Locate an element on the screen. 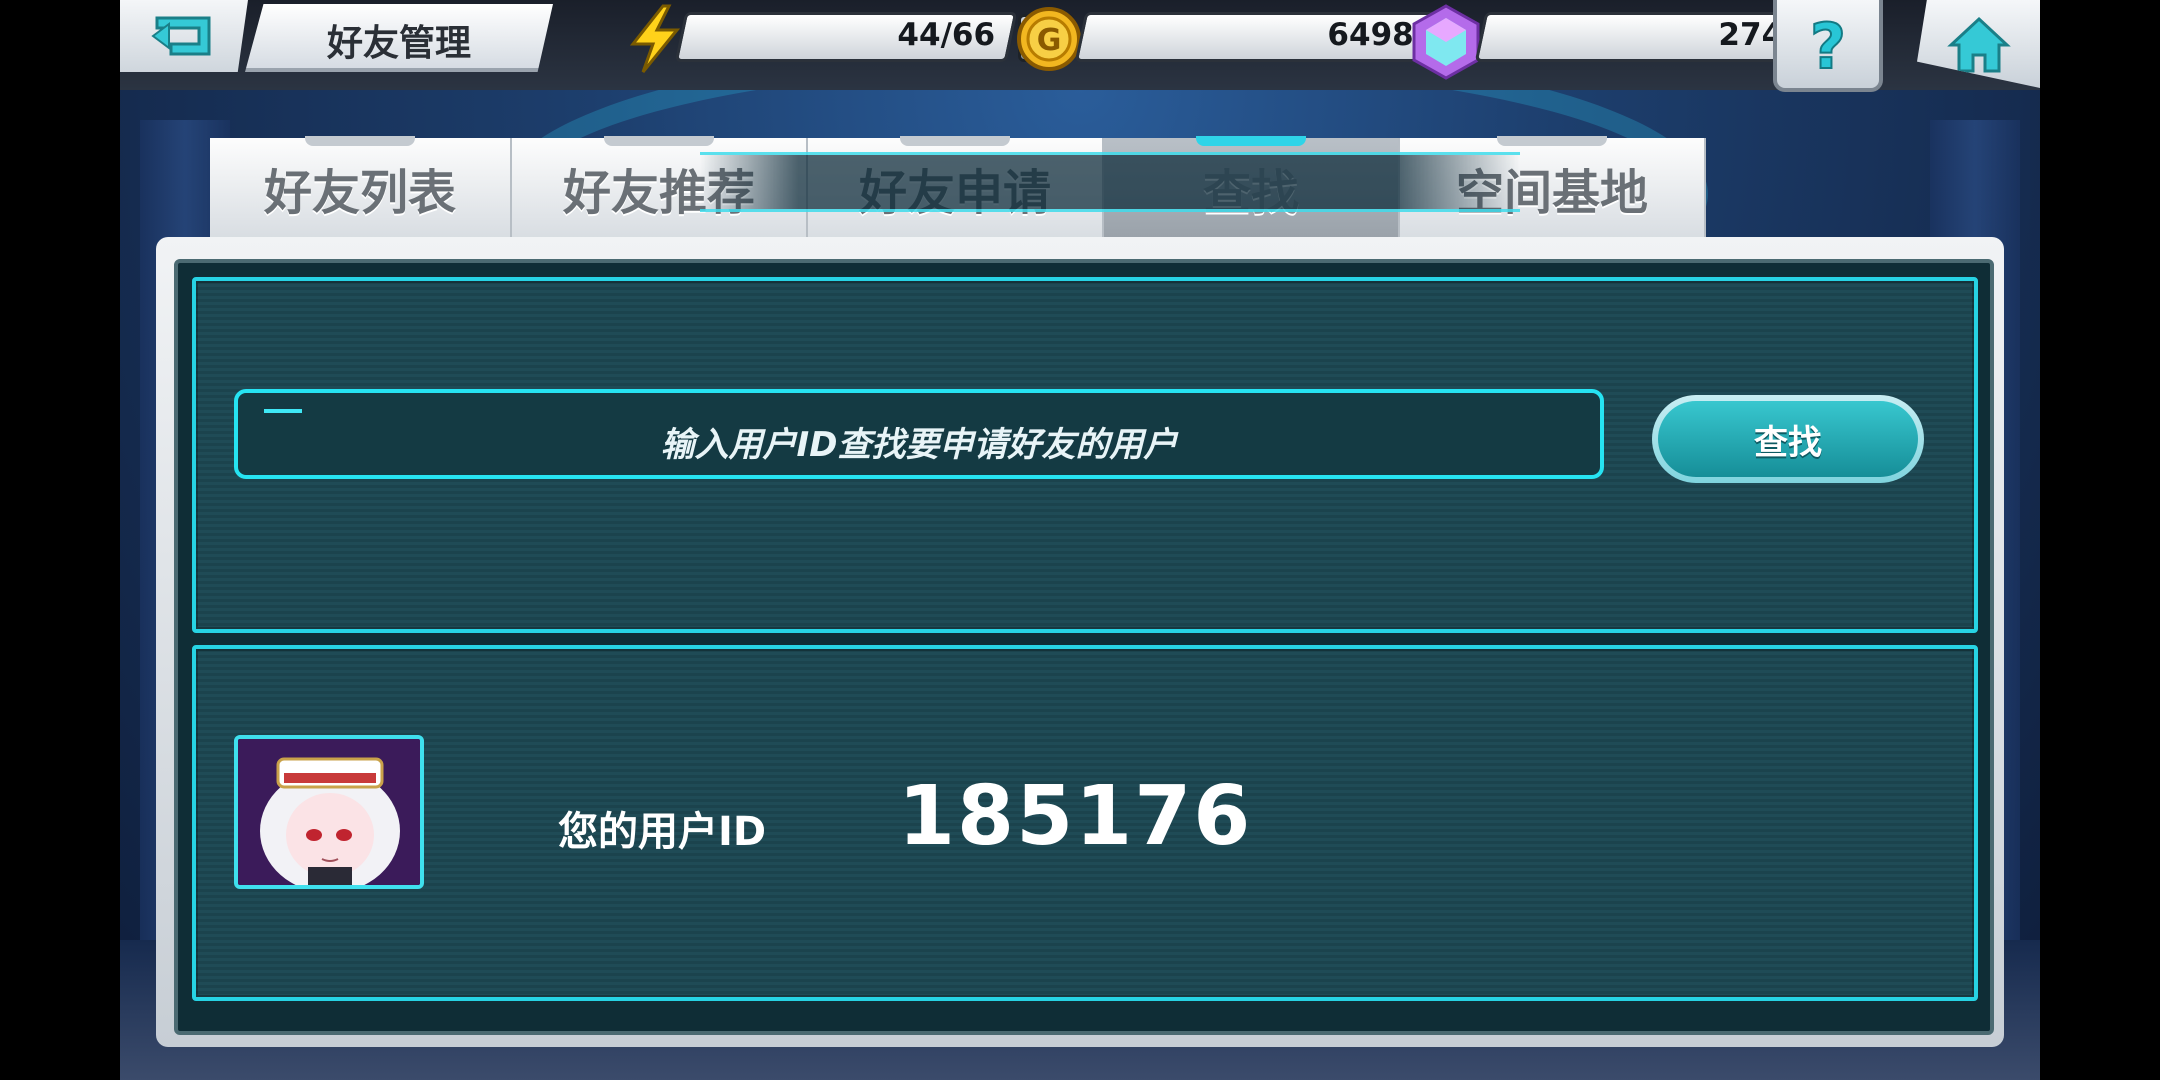 This screenshot has width=2160, height=1080. user-id-search-input: 输入用户ID查找要申请好友的用户 is located at coordinates (919, 434).